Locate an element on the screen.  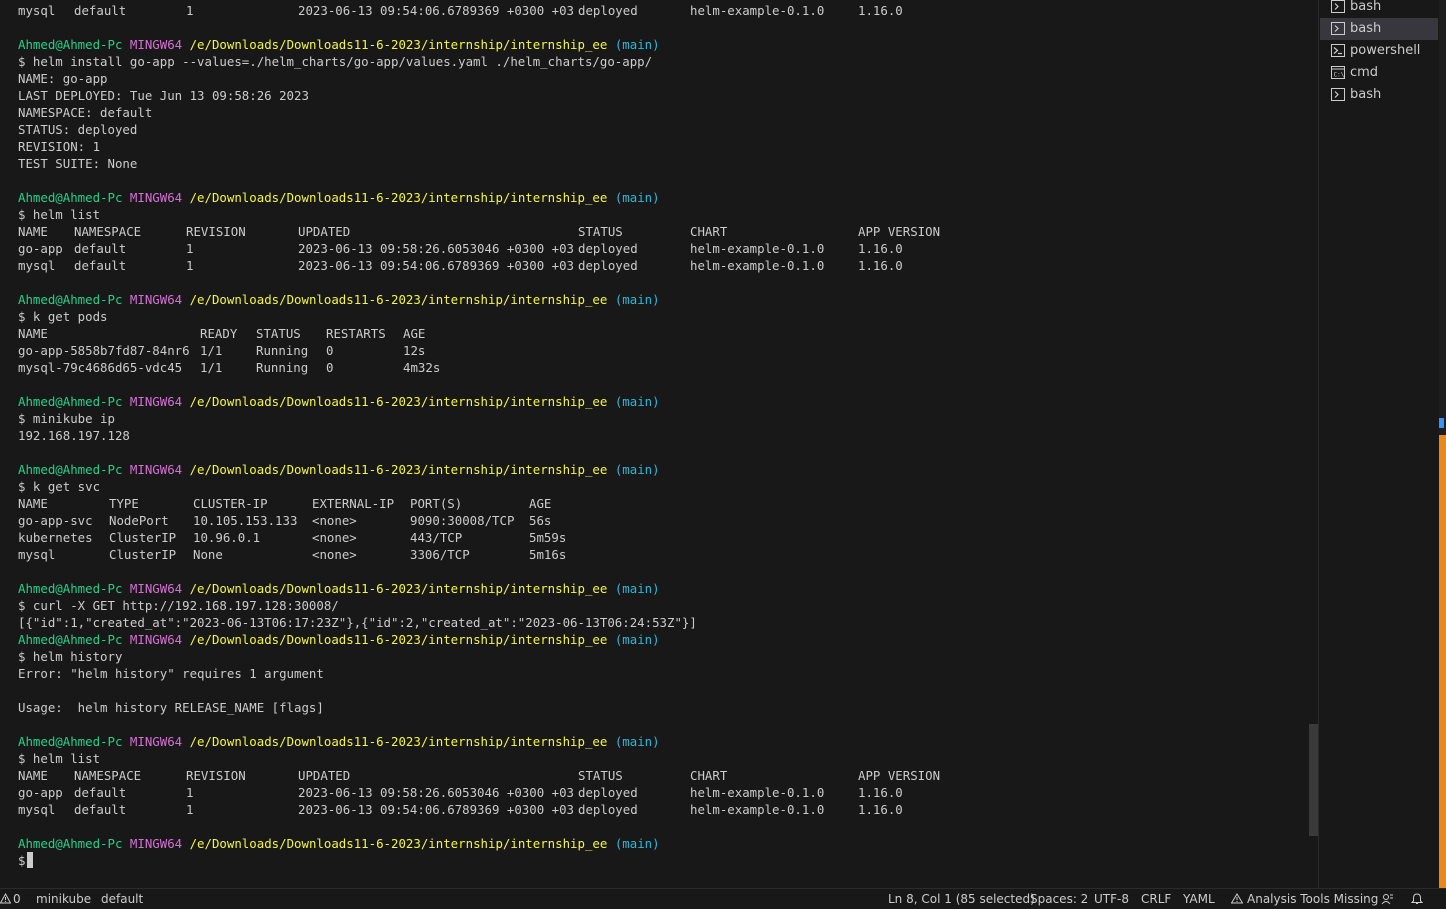
command-line: $ k get pods is located at coordinates (63, 316).